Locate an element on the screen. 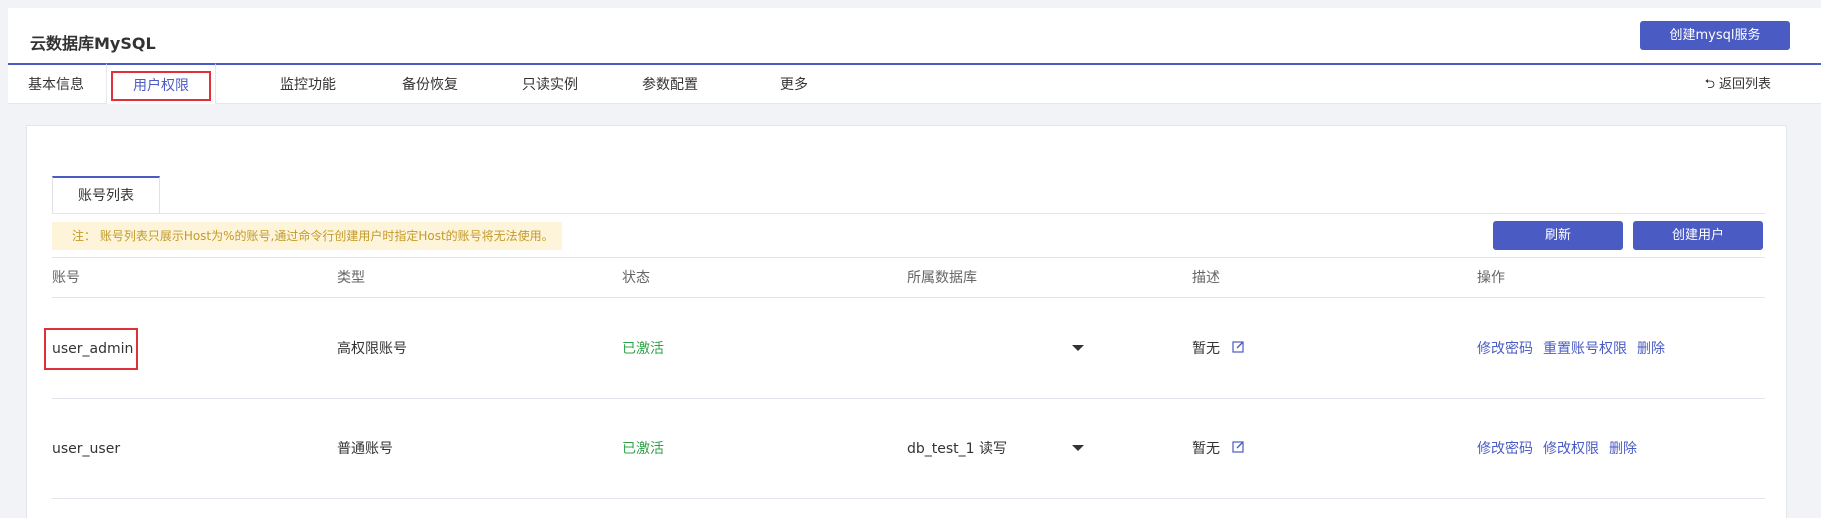  reset-permissions-link: 重置账号权限 is located at coordinates (1585, 349).